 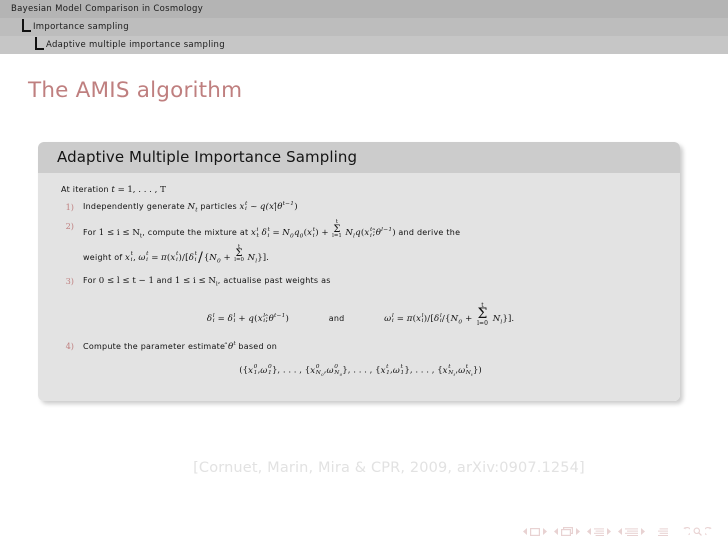 I want to click on headline-section-label: Importance sampling, so click(x=81, y=27).